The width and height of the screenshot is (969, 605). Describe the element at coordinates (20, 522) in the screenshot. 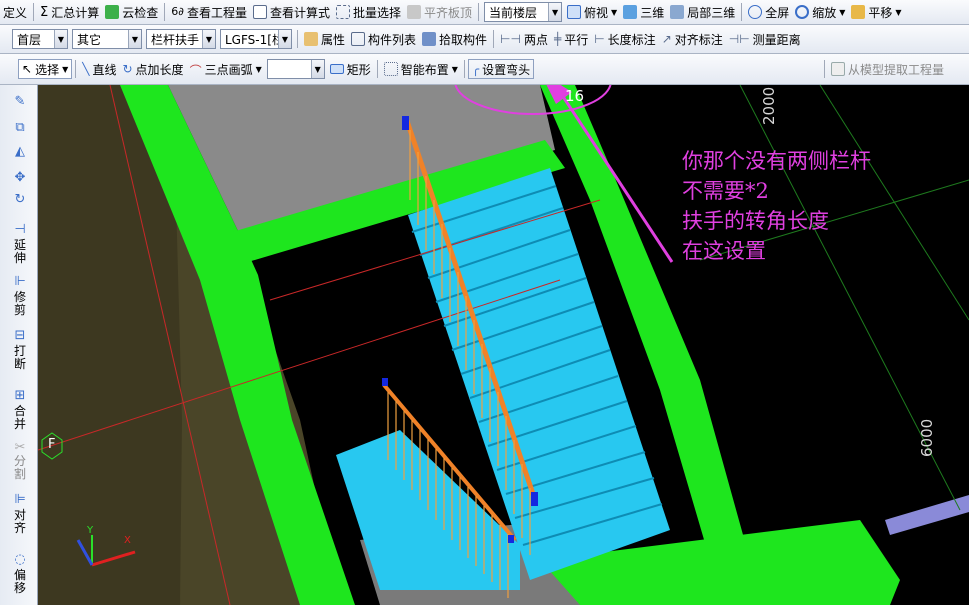

I see `align-button: 对齐` at that location.